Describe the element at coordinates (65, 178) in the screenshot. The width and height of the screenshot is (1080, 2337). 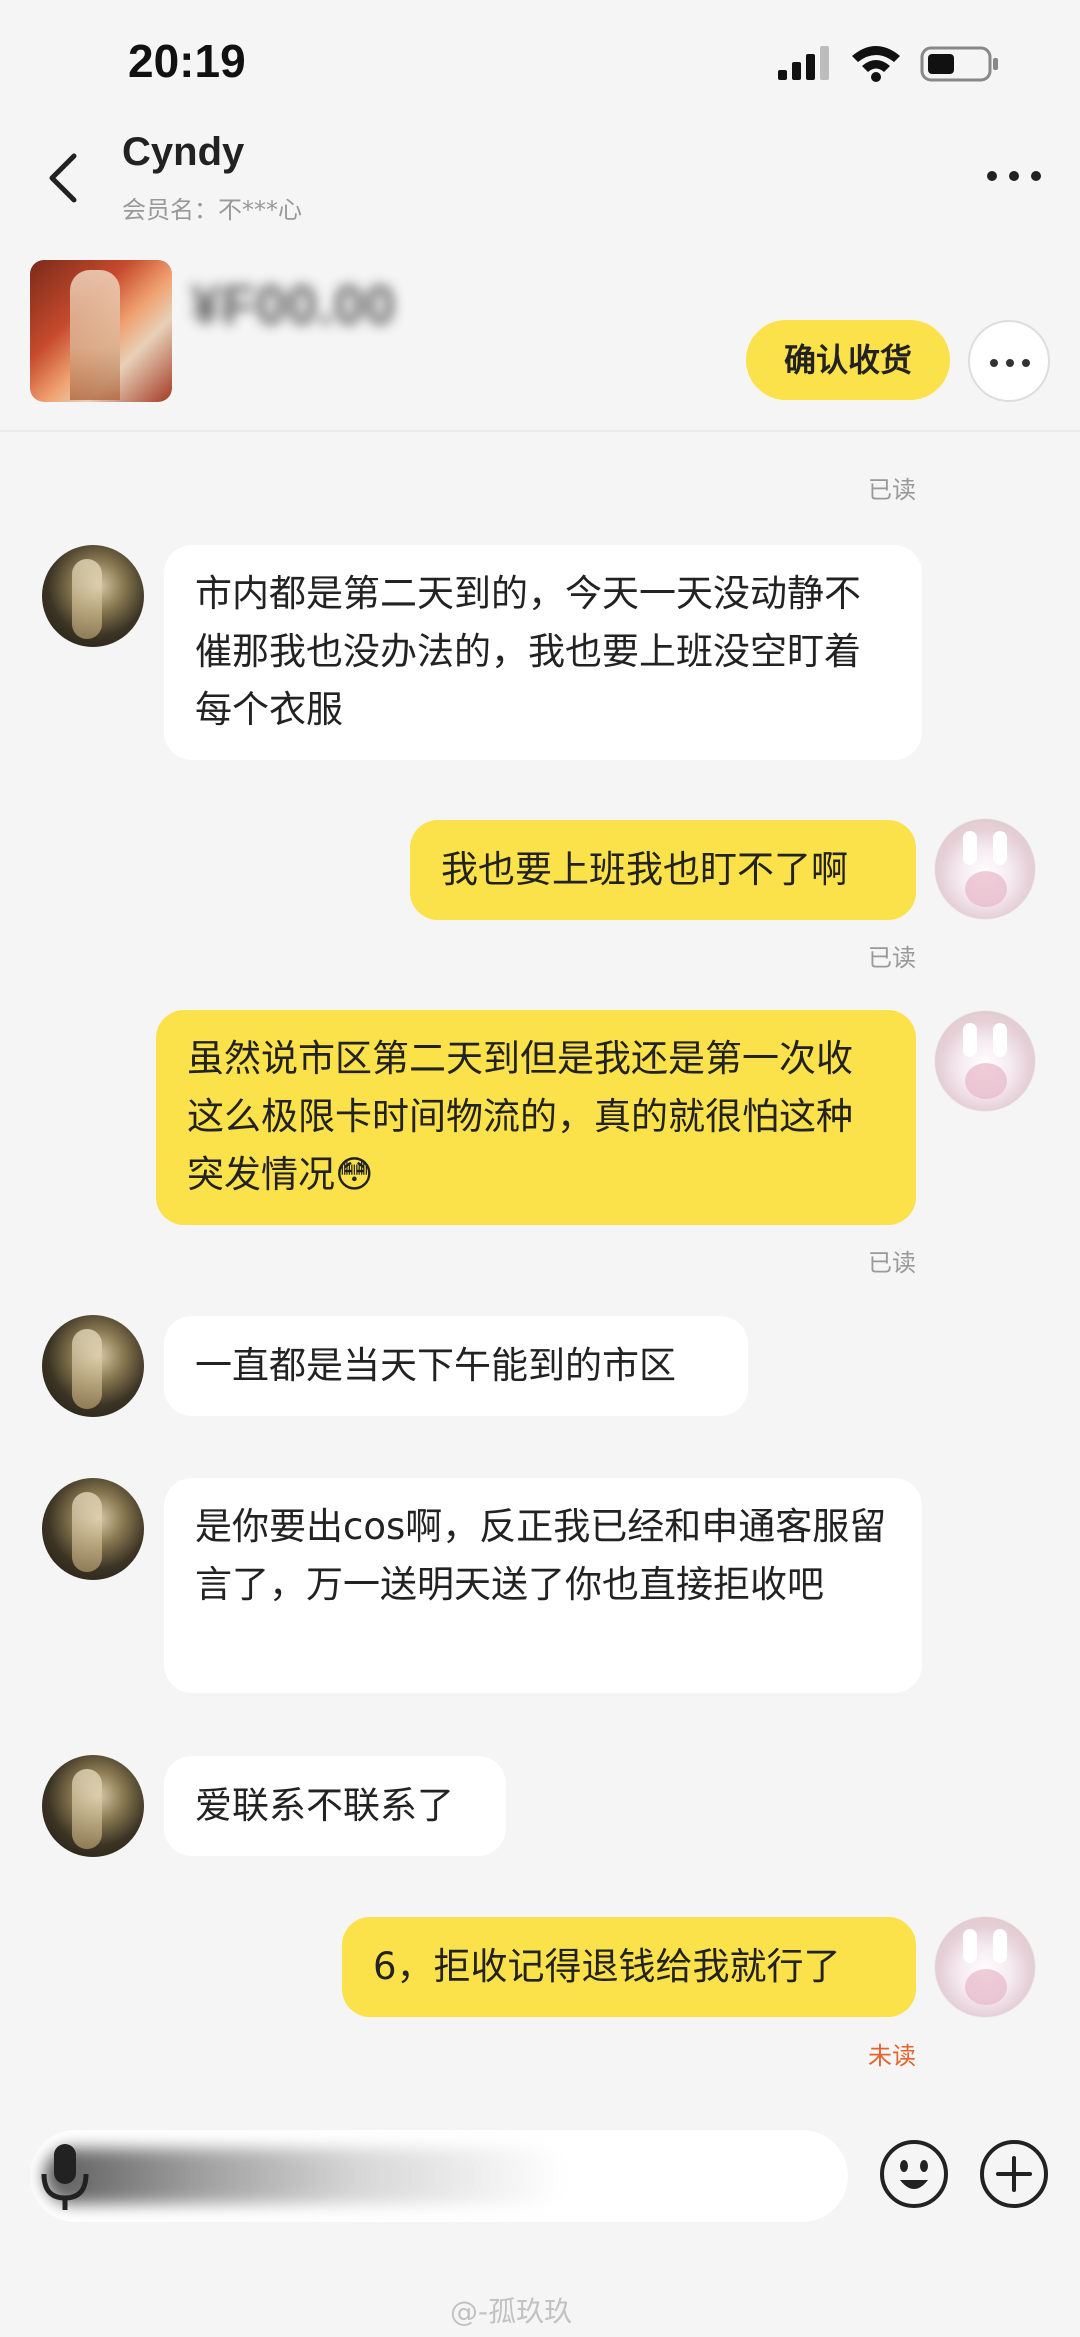
I see `back-chevron-icon` at that location.